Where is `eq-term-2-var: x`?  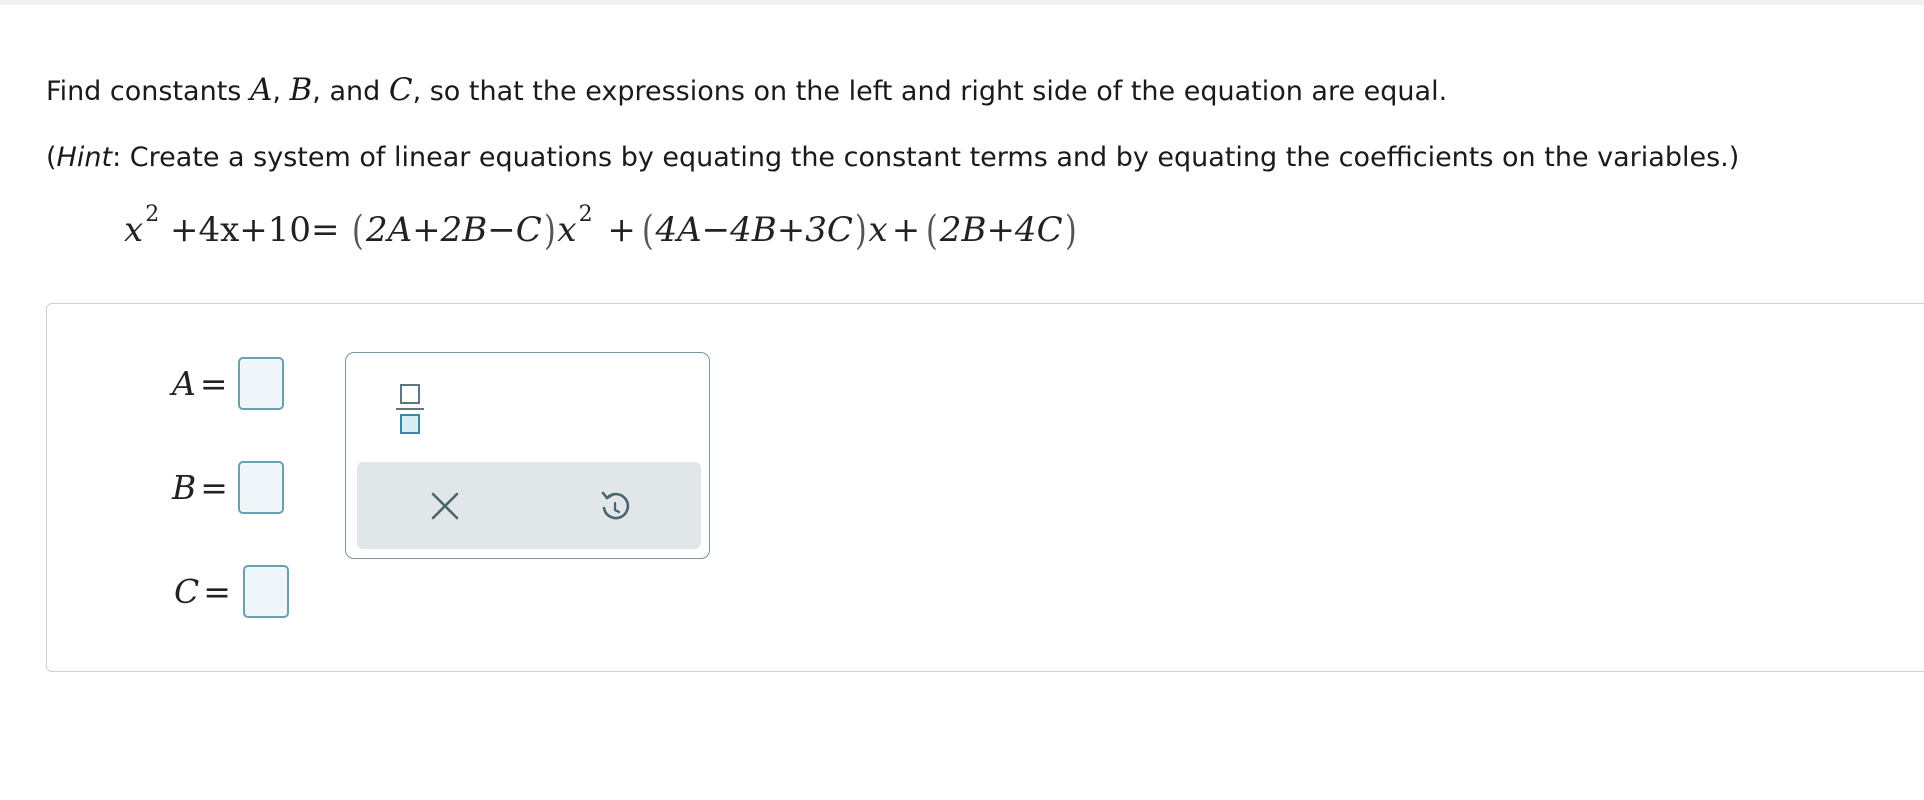
eq-term-2-var: x is located at coordinates (878, 230).